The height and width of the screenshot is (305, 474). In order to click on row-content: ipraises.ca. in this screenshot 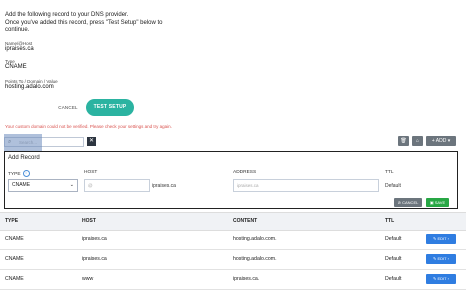, I will do `click(246, 279)`.